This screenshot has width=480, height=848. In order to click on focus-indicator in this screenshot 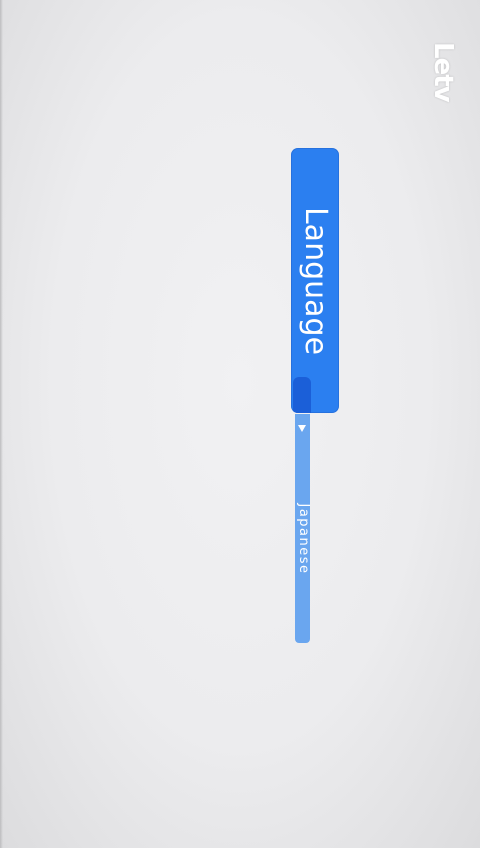, I will do `click(302, 395)`.